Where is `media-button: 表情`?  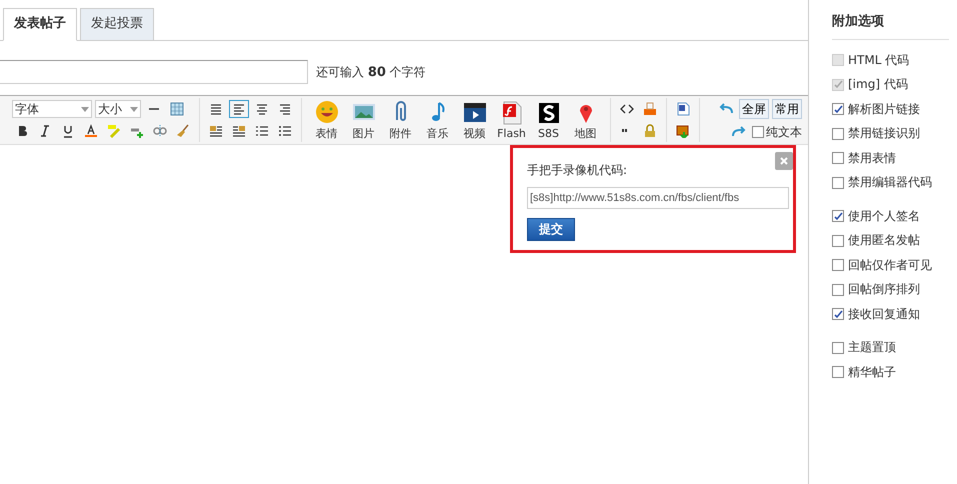 media-button: 表情 is located at coordinates (326, 120).